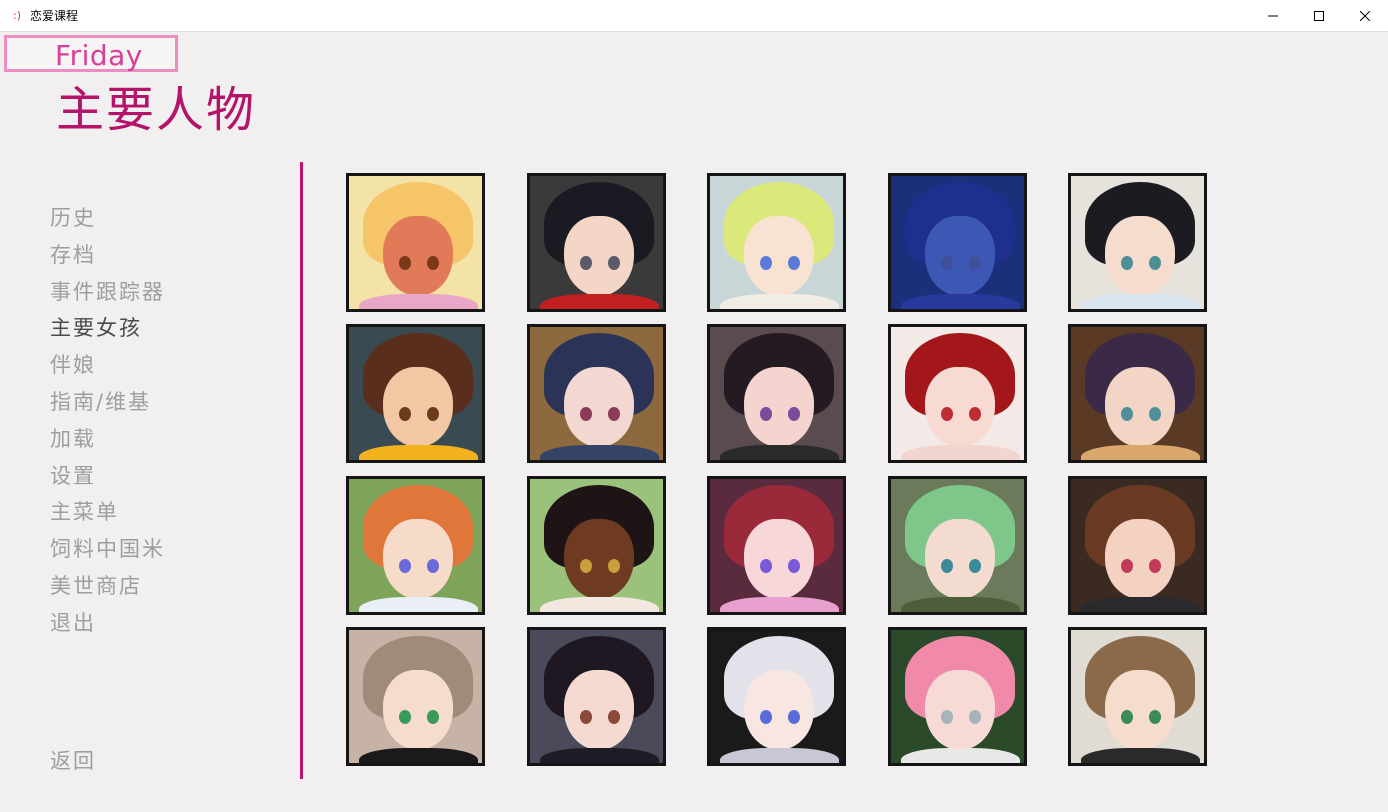 The image size is (1388, 812). What do you see at coordinates (107, 551) in the screenshot?
I see `menu-item-feed: 饲料中国米` at bounding box center [107, 551].